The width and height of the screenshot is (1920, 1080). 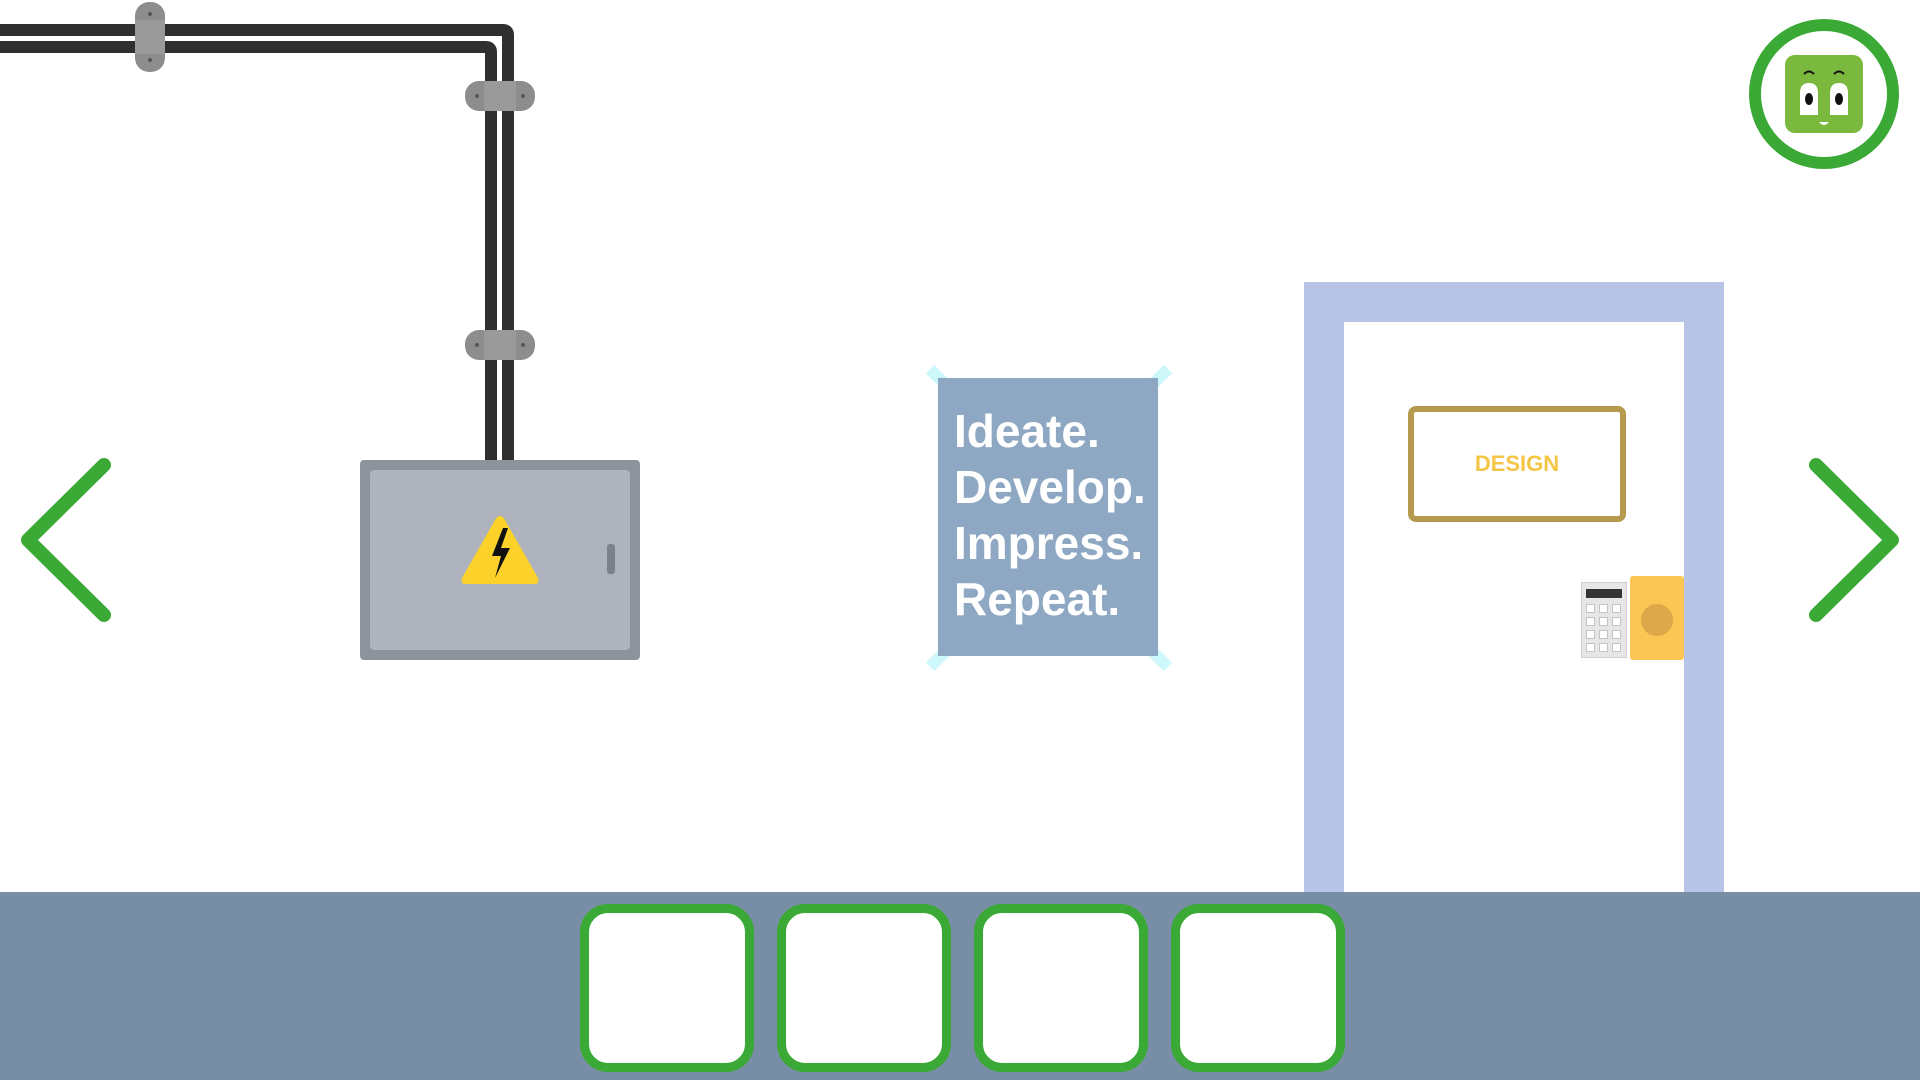 I want to click on door-sign-label: DESIGN, so click(x=1517, y=463).